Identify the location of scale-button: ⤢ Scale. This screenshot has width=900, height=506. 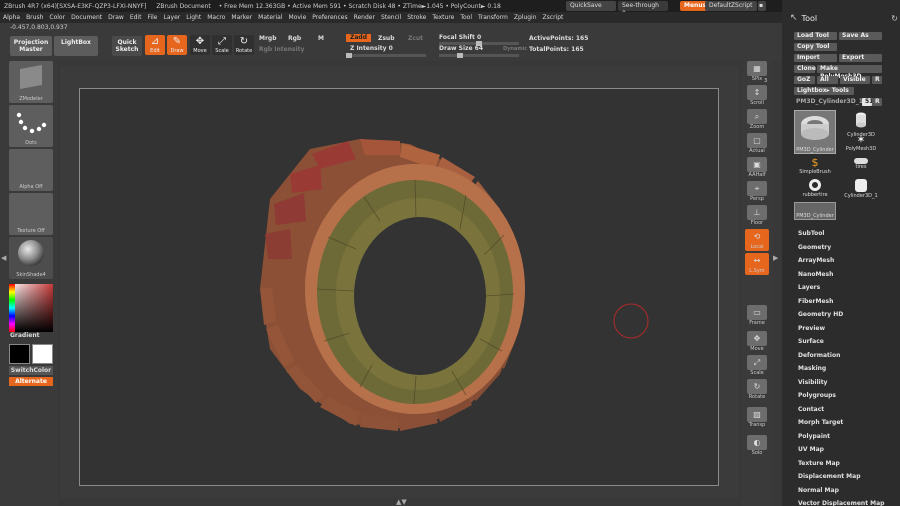
(222, 45).